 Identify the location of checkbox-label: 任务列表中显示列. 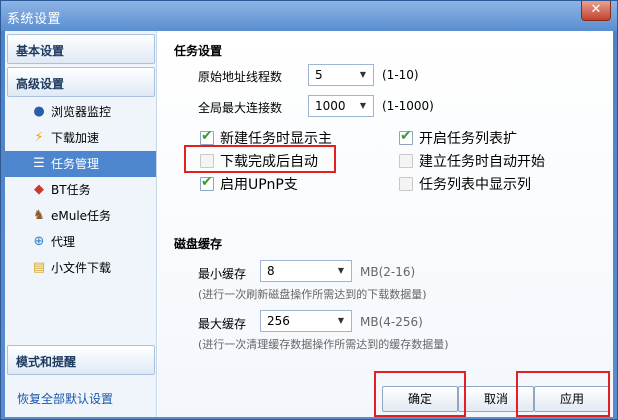
(475, 185).